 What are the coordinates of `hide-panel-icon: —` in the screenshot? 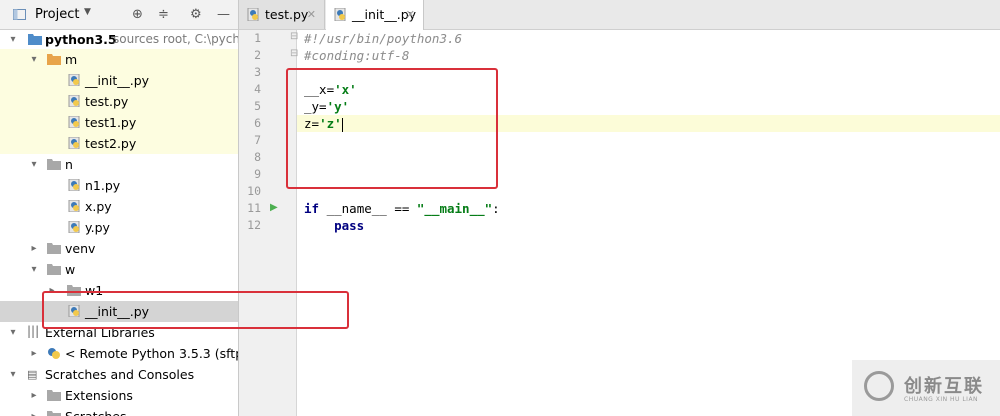 It's located at (223, 14).